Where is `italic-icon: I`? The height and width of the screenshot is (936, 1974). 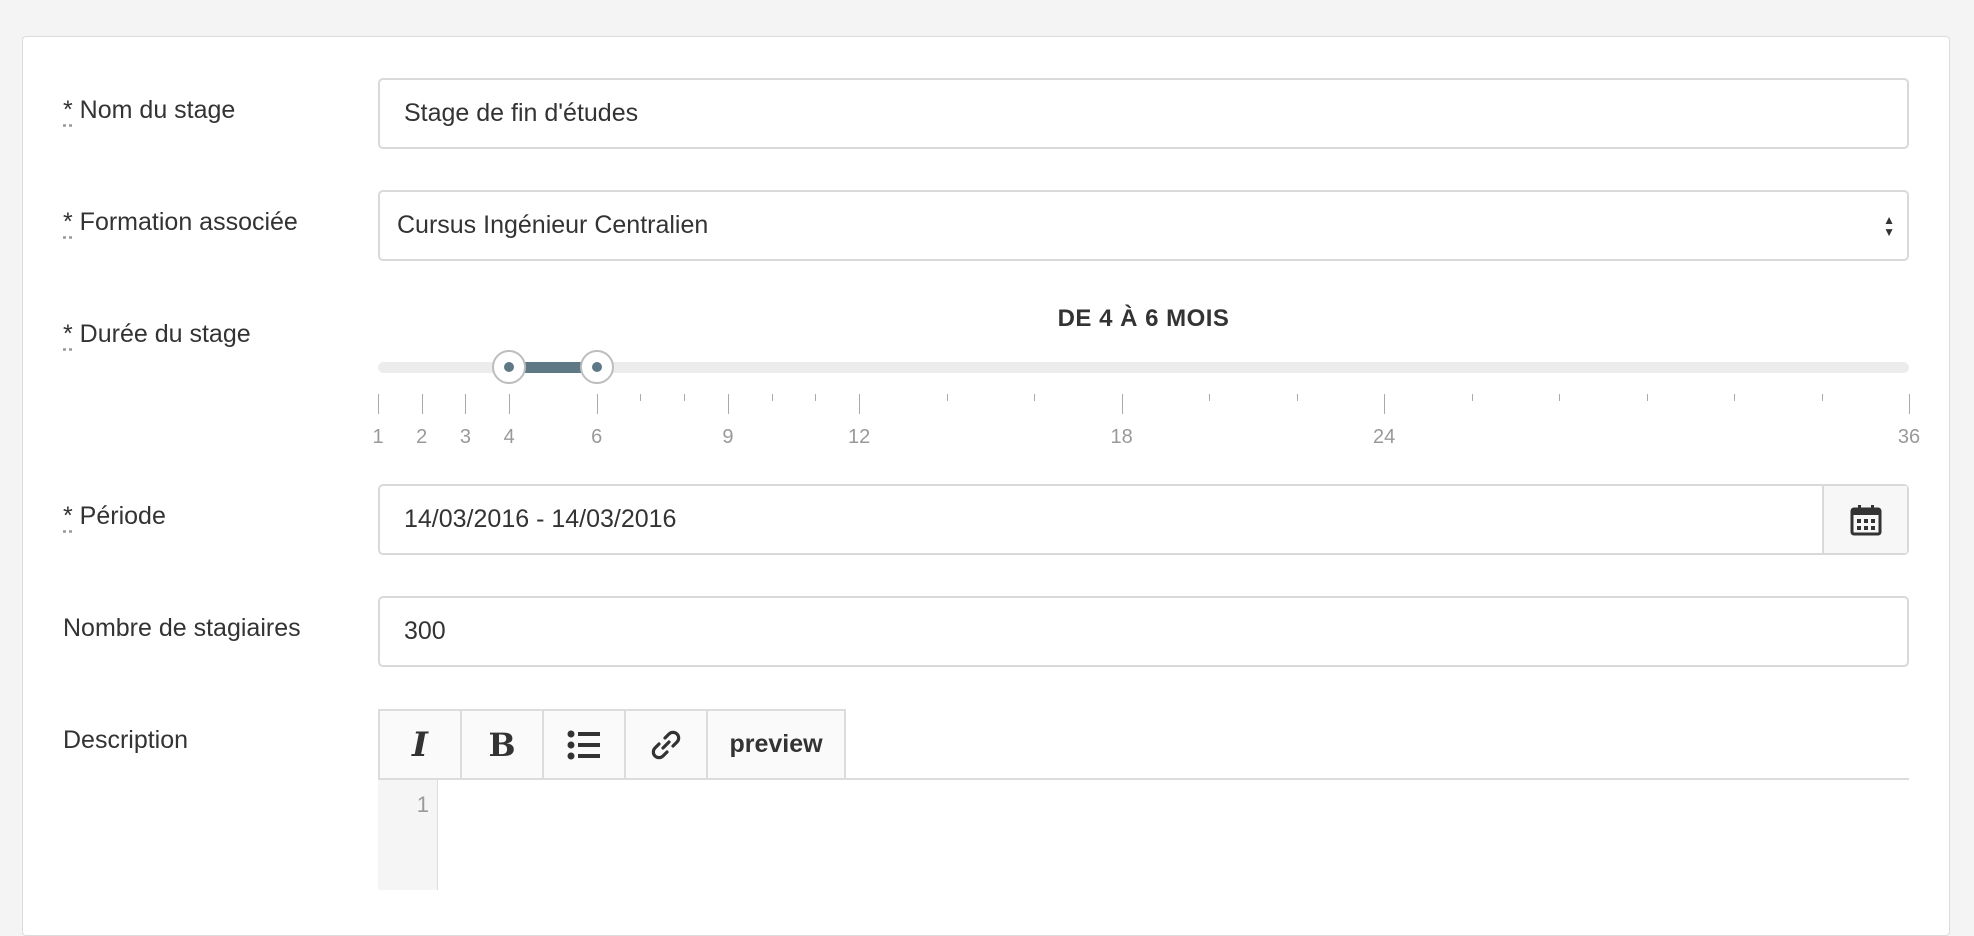 italic-icon: I is located at coordinates (420, 744).